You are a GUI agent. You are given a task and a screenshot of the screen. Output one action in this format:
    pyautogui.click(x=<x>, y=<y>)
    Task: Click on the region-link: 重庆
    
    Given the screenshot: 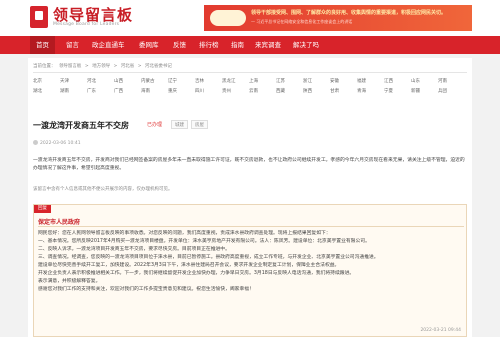 What is the action you would take?
    pyautogui.click(x=172, y=91)
    